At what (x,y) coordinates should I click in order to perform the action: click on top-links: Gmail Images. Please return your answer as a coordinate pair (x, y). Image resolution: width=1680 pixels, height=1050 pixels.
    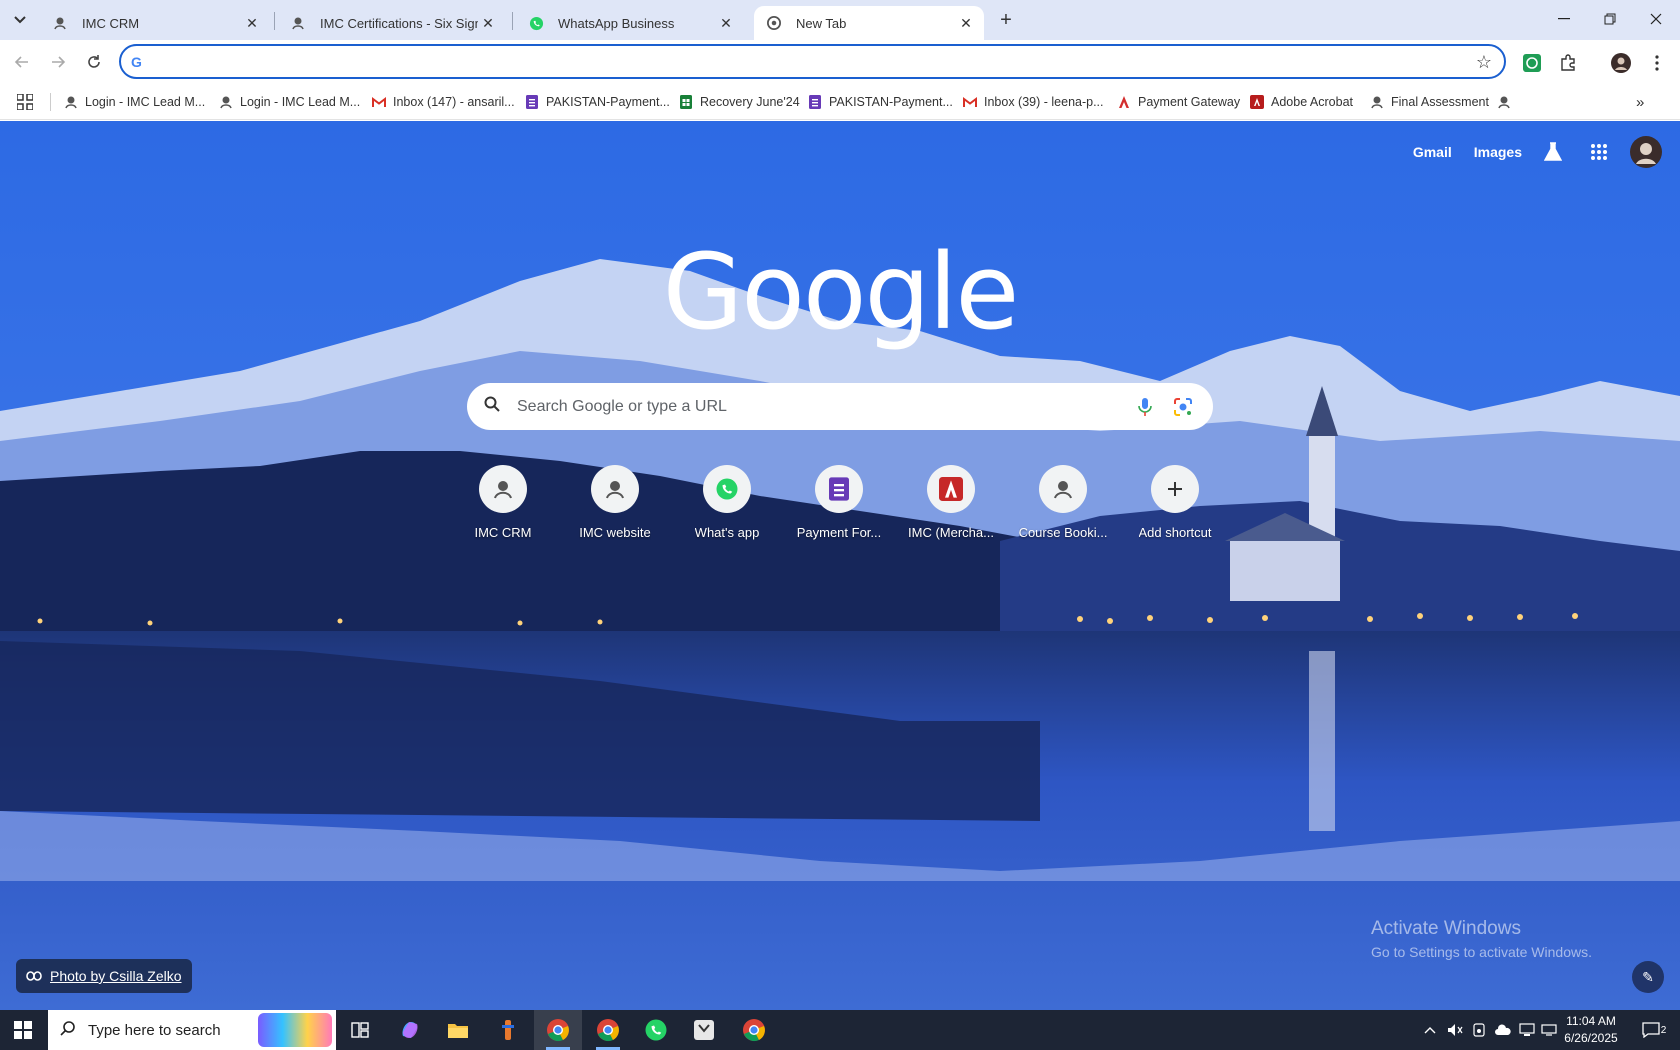
    Looking at the image, I should click on (1546, 152).